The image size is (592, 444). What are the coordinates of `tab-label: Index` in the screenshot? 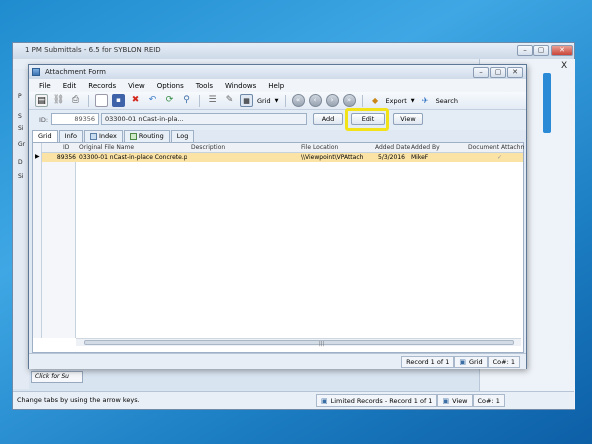 It's located at (107, 136).